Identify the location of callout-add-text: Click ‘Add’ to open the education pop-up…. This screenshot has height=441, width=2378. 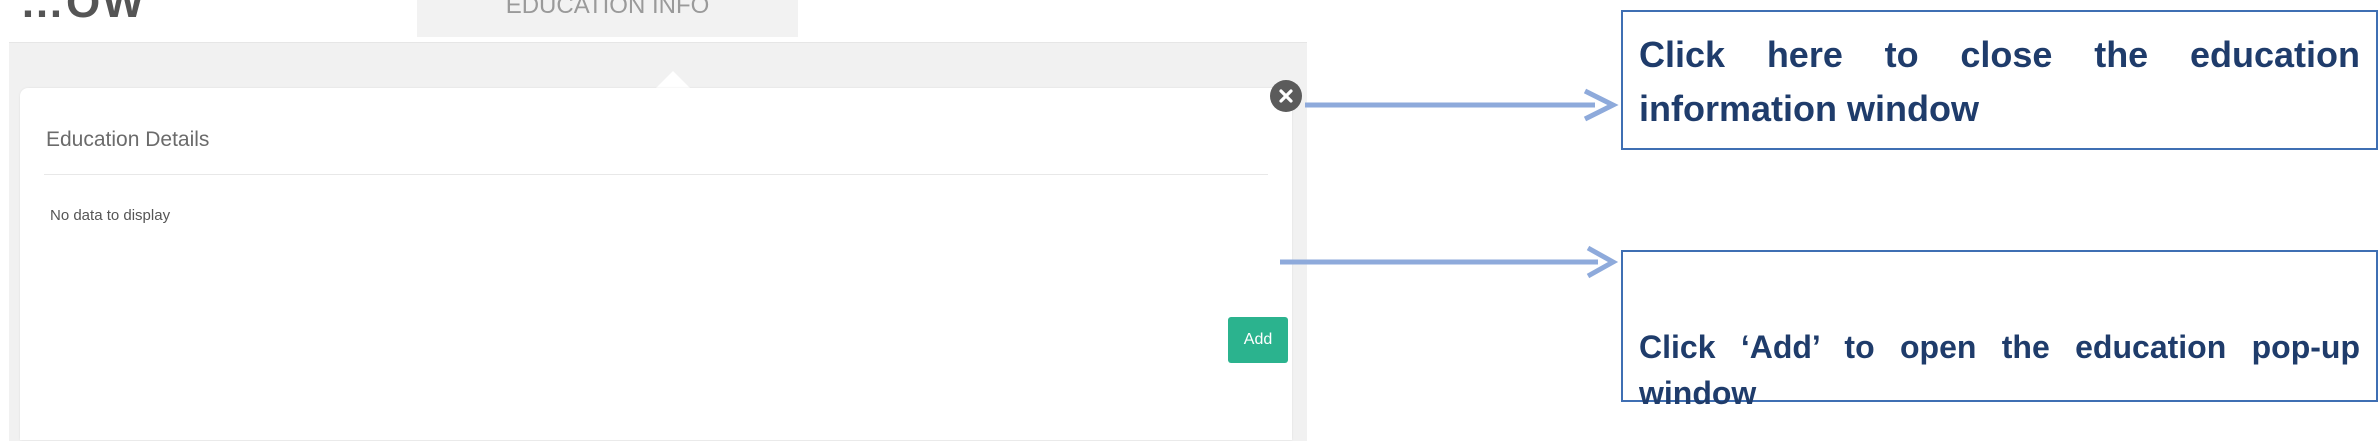
(1999, 370).